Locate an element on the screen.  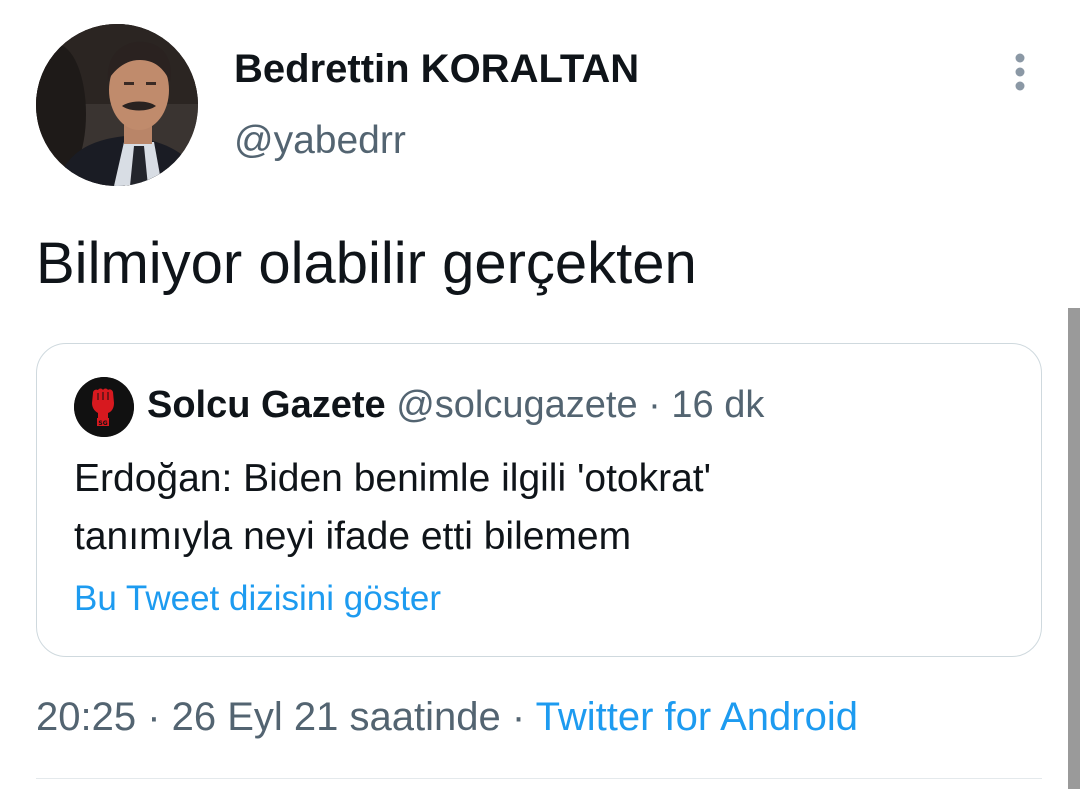
quote-text-line: tanımıyla neyi ifade etti bilemem is located at coordinates (353, 536).